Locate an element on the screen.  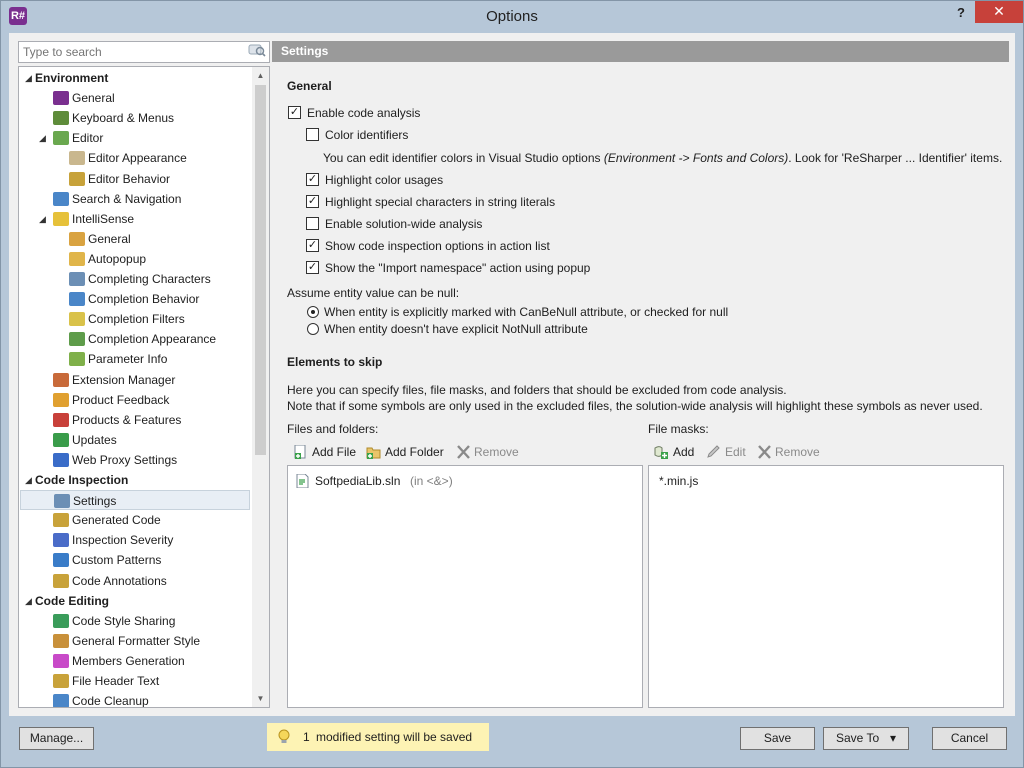
file-masks-label: File masks: is located at coordinates (678, 429).